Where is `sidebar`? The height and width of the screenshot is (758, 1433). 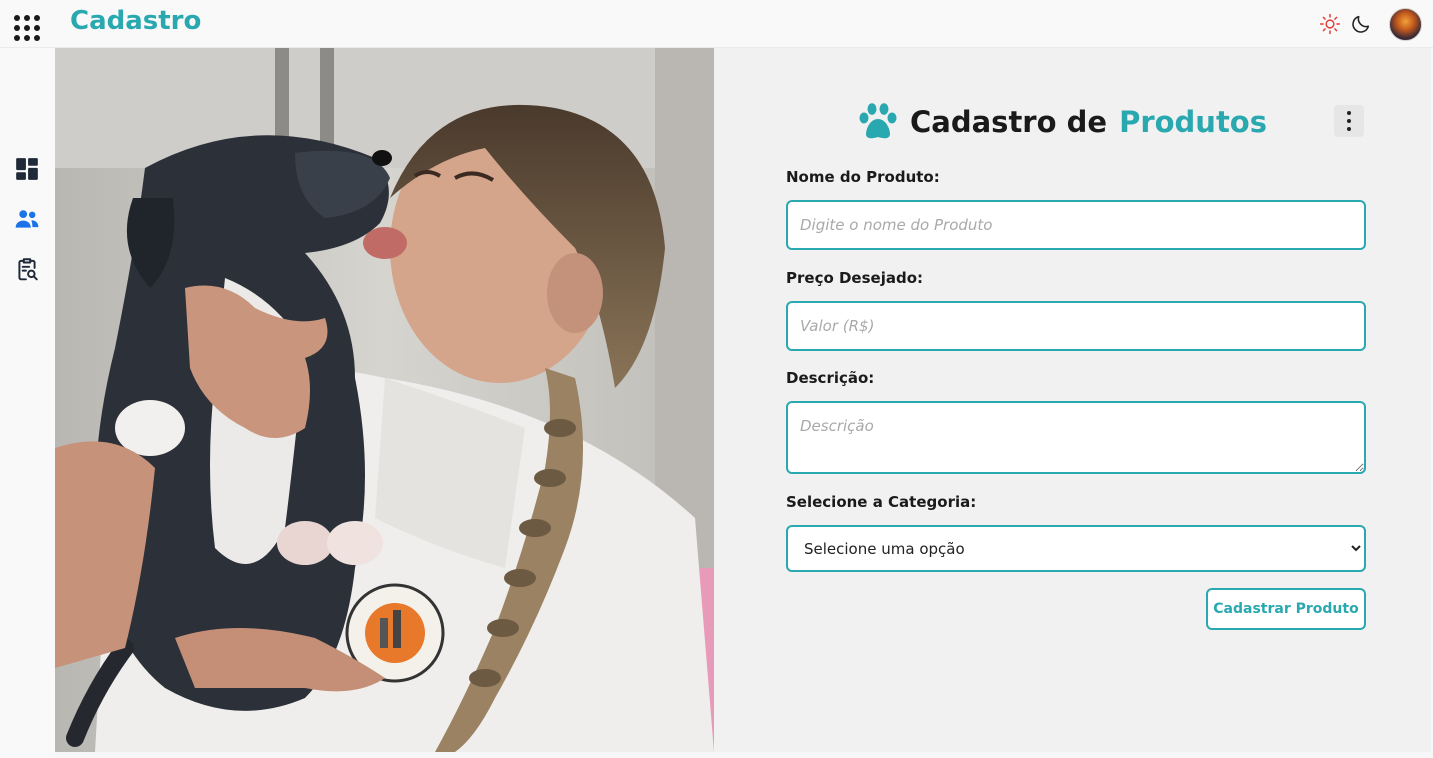
sidebar is located at coordinates (27, 403).